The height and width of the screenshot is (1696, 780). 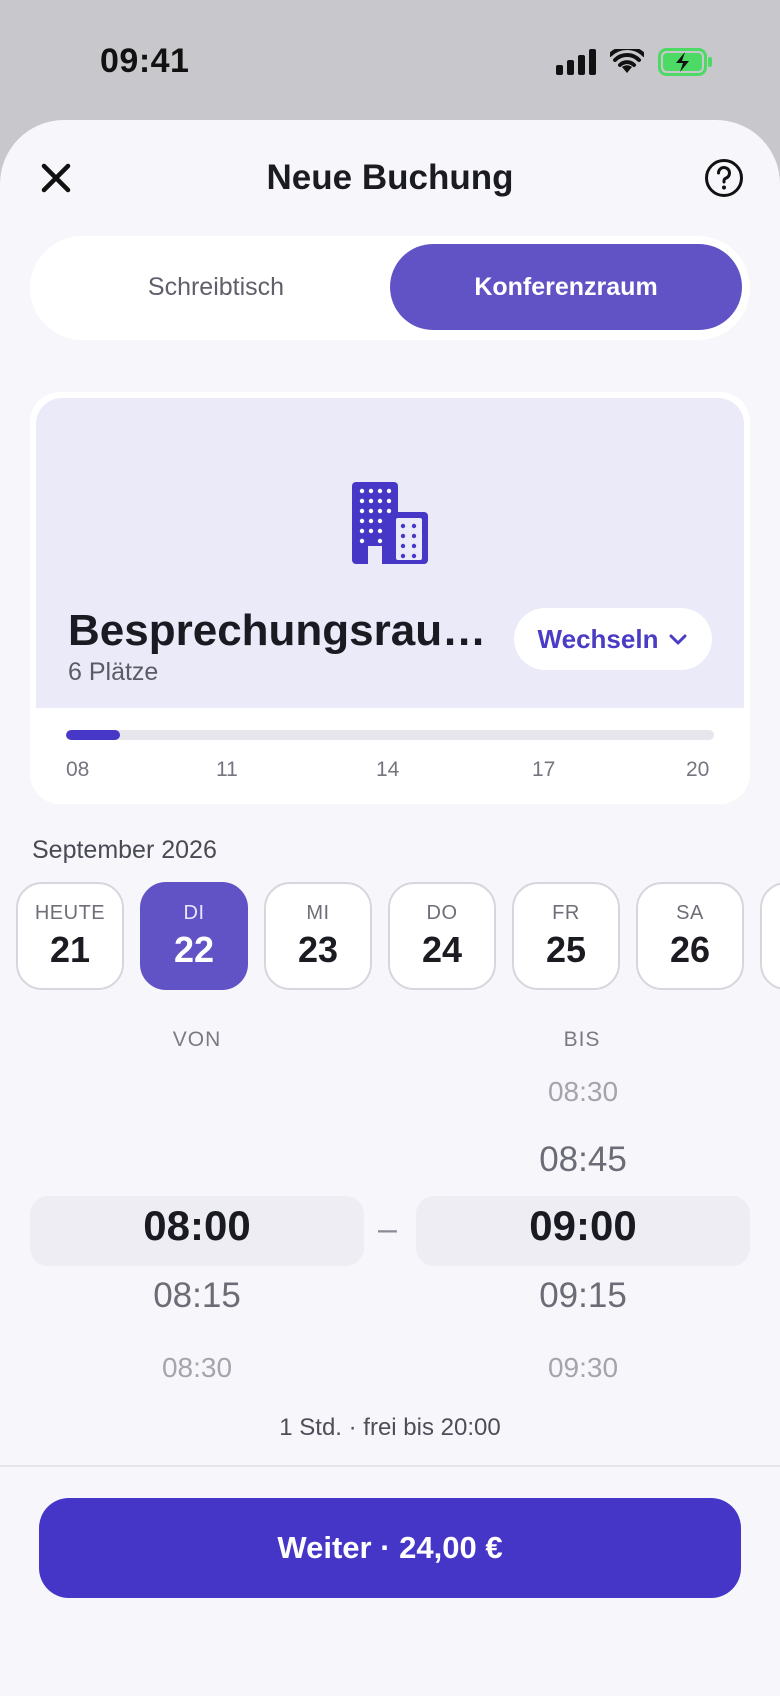 I want to click on status-bar: 09:41, so click(x=390, y=60).